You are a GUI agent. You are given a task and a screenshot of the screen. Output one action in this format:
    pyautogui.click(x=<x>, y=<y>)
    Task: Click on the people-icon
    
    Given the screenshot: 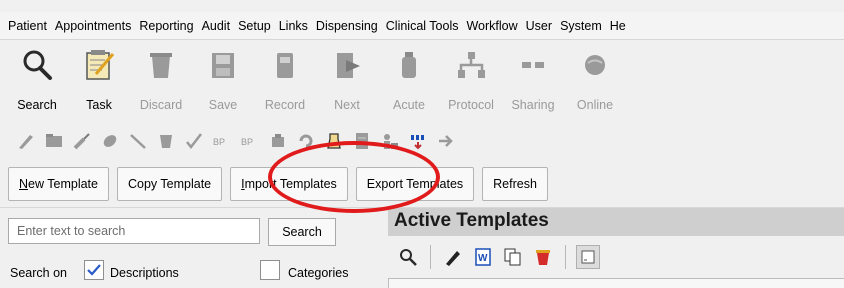 What is the action you would take?
    pyautogui.click(x=390, y=141)
    